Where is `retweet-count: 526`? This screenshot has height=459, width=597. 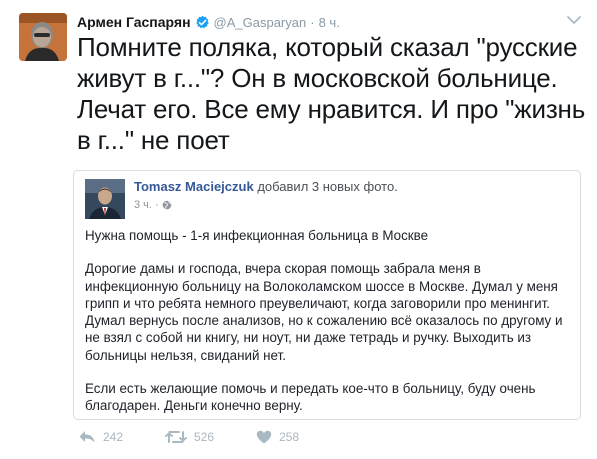 retweet-count: 526 is located at coordinates (204, 437).